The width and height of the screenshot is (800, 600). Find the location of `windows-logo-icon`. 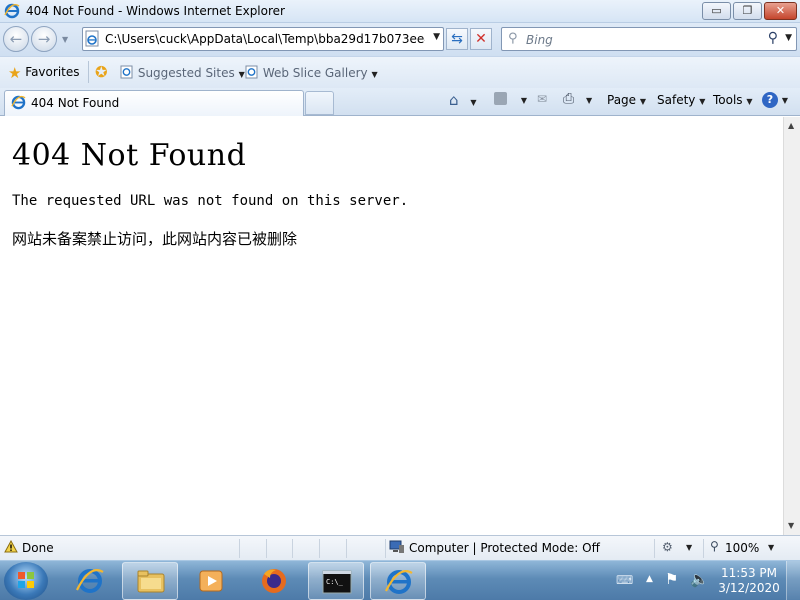

windows-logo-icon is located at coordinates (26, 580).